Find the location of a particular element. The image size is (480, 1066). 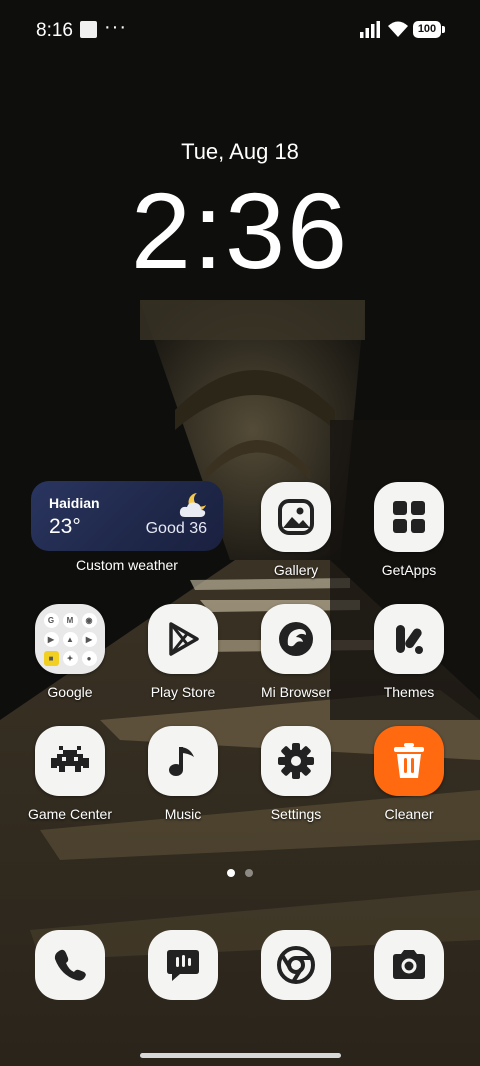

dock-phone is located at coordinates (70, 965).